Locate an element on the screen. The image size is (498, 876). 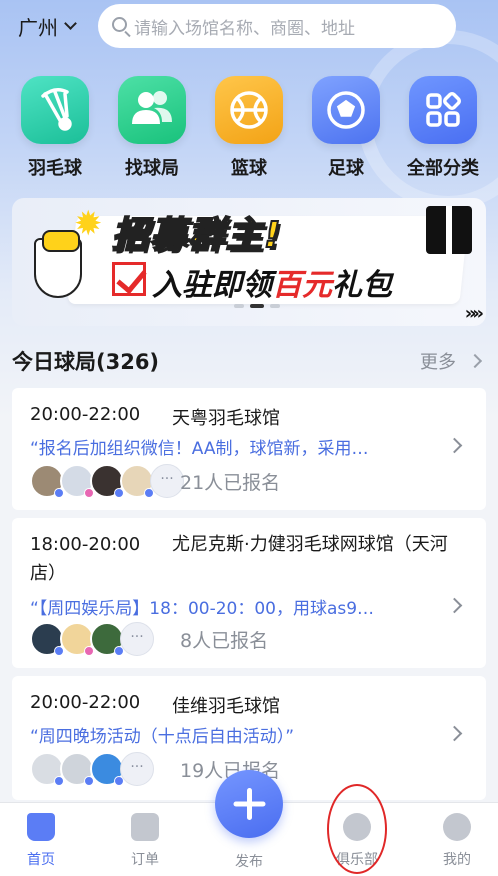
tab-home: 首页 is located at coordinates (41, 841).